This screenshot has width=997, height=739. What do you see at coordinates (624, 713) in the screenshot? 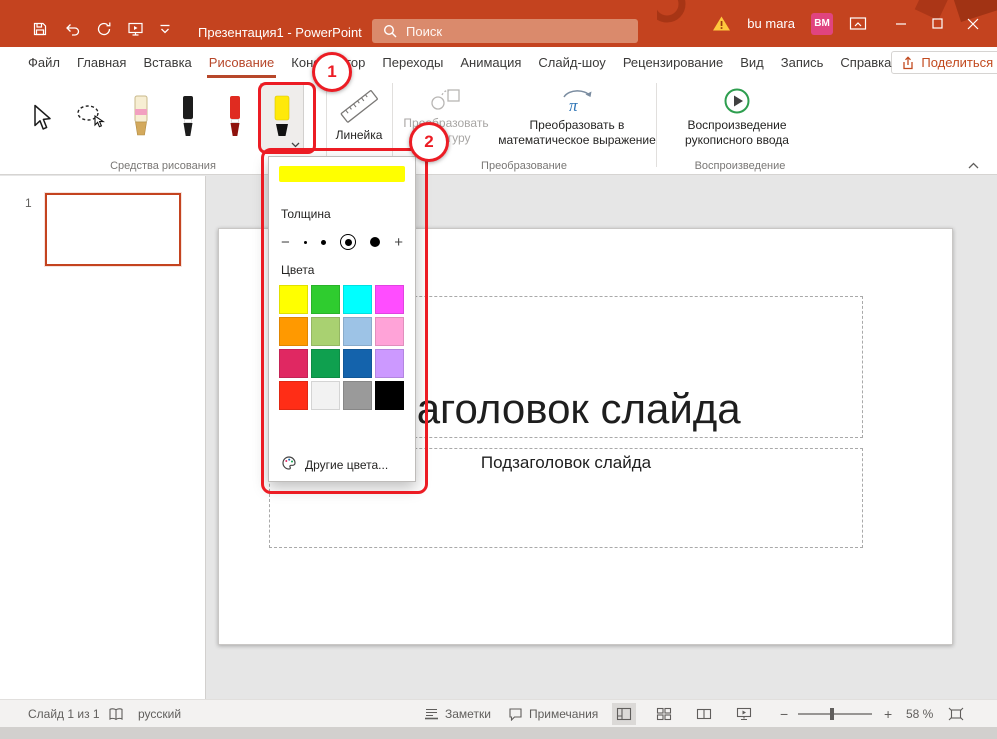
I see `normal-view-button` at bounding box center [624, 713].